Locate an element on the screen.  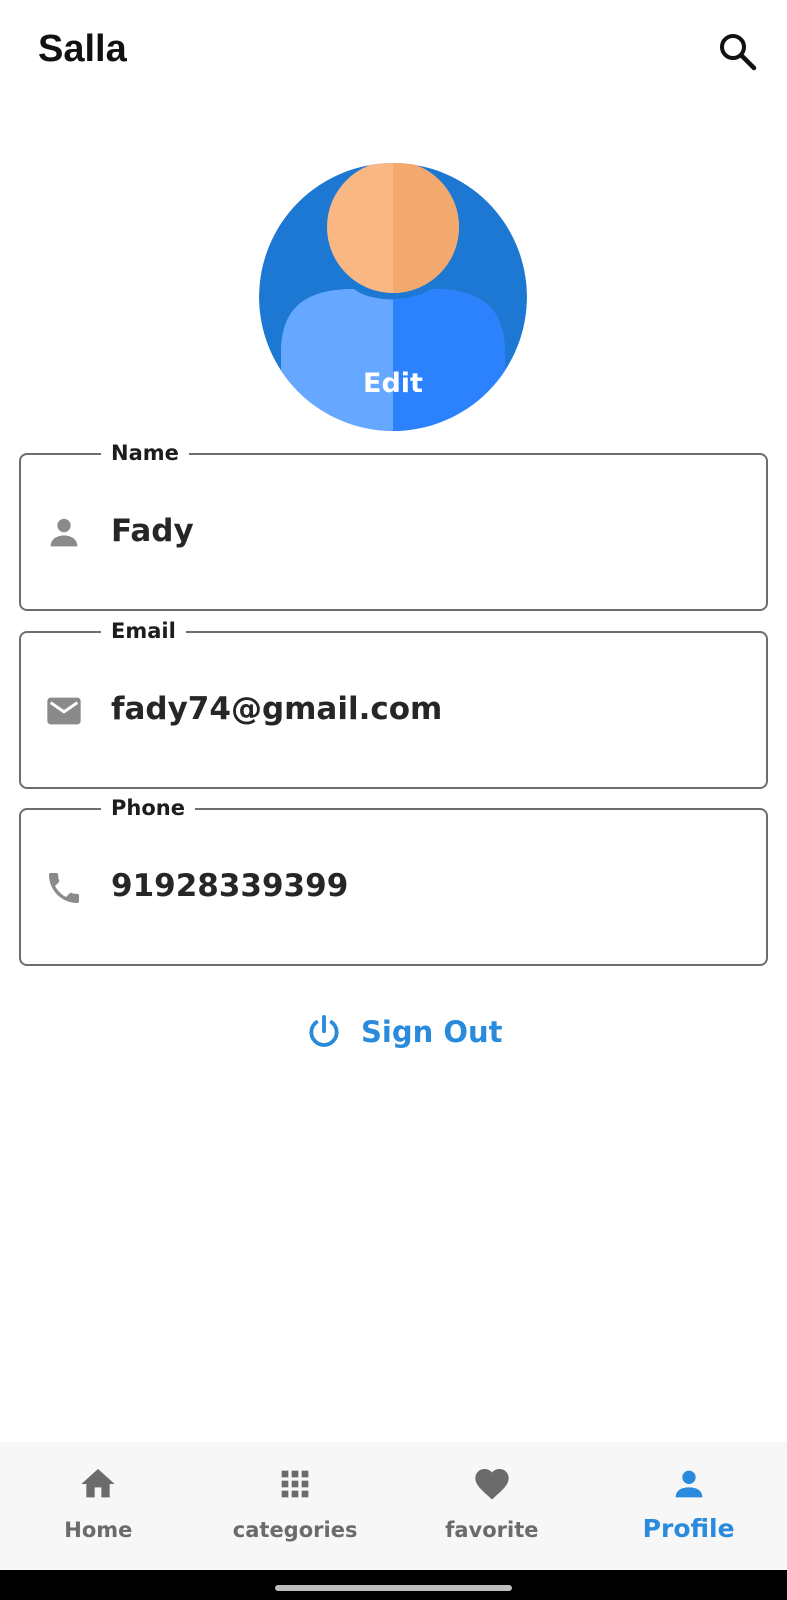
nav-label-favorite: favorite is located at coordinates (492, 1530).